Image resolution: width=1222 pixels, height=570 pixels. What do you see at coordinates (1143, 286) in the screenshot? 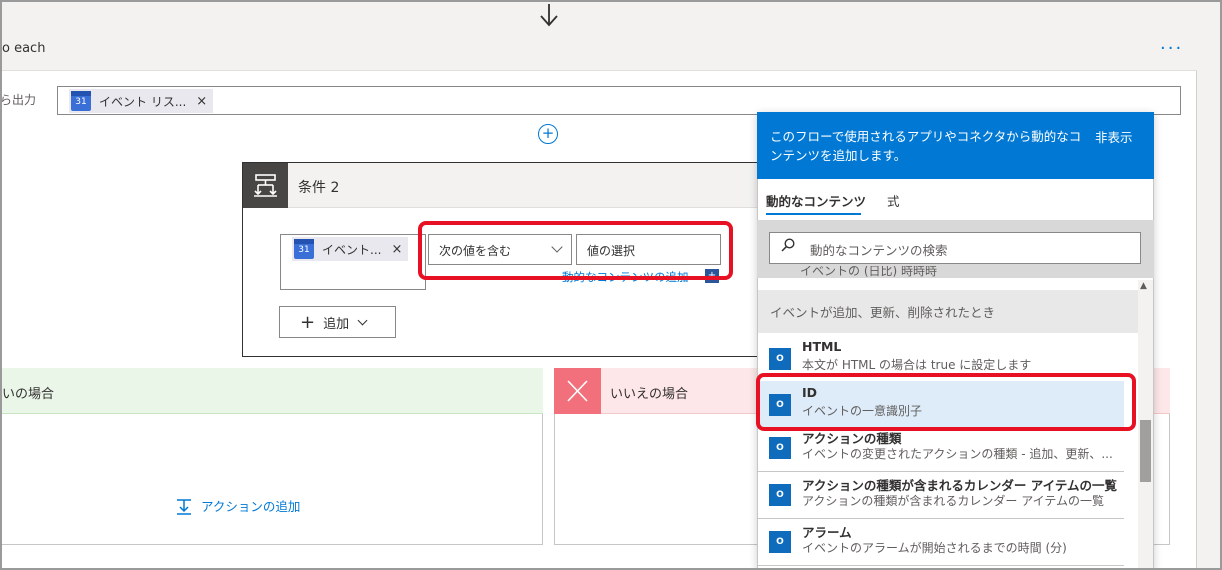
I see `scroll-up-icon: ▲` at bounding box center [1143, 286].